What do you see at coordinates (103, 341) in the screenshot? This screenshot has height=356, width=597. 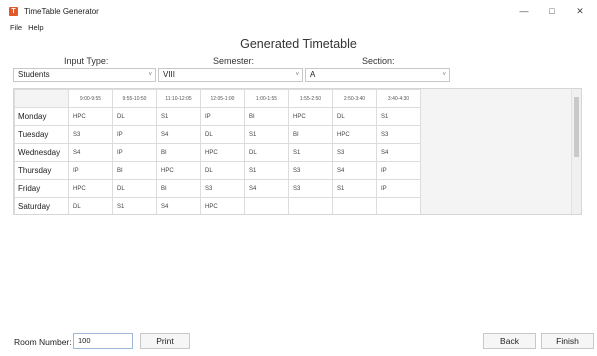 I see `room-number-input: 100` at bounding box center [103, 341].